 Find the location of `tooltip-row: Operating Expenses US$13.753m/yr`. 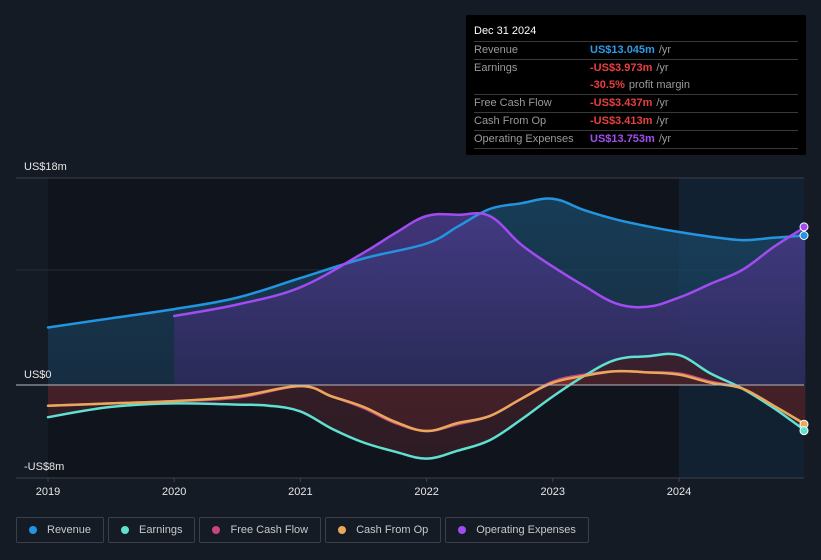

tooltip-row: Operating Expenses US$13.753m/yr is located at coordinates (636, 140).